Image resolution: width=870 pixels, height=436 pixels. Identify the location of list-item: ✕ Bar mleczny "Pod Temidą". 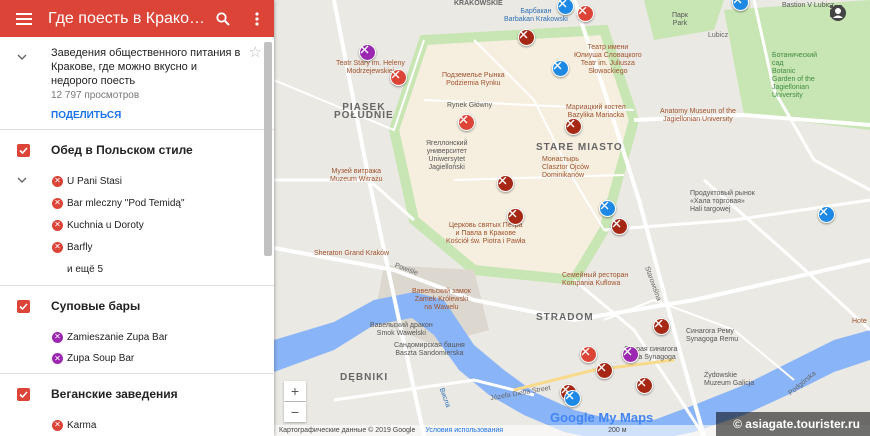
(137, 203).